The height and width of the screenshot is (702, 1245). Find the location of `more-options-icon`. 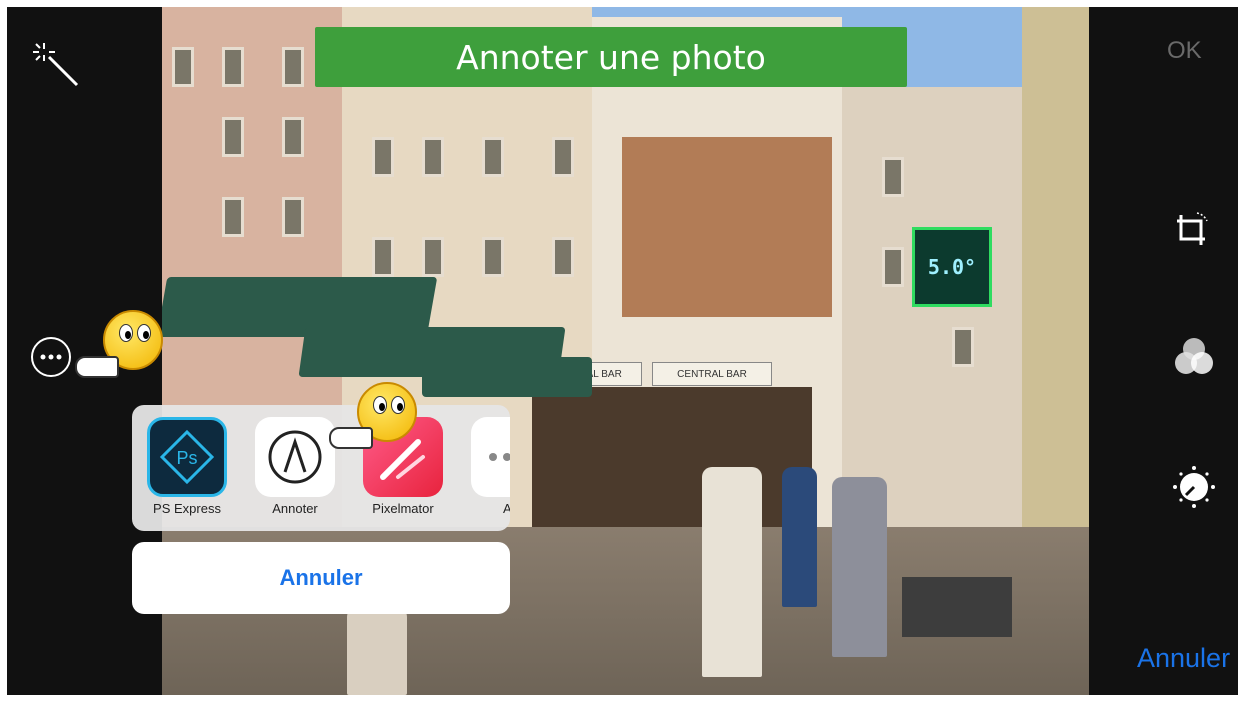

more-options-icon is located at coordinates (51, 357).